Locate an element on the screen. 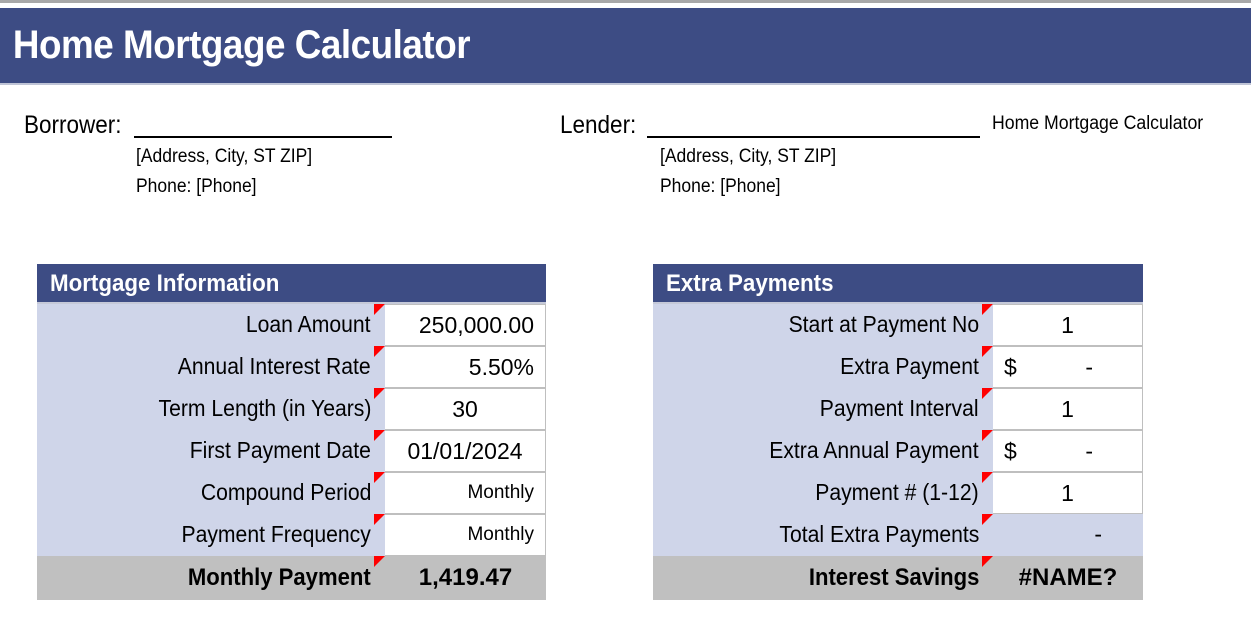 This screenshot has height=626, width=1251. table-row: Payment # (1-12) 1 is located at coordinates (898, 493).